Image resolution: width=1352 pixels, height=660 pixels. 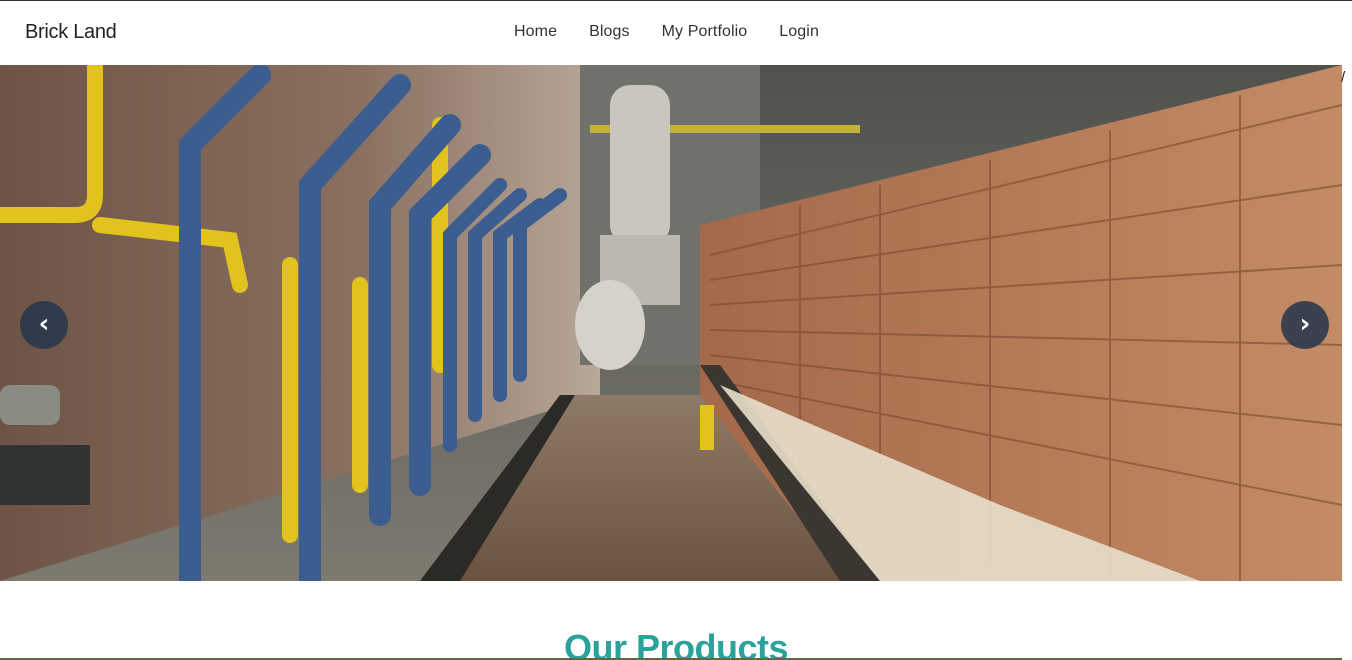 What do you see at coordinates (676, 643) in the screenshot?
I see `section-title: Our Products` at bounding box center [676, 643].